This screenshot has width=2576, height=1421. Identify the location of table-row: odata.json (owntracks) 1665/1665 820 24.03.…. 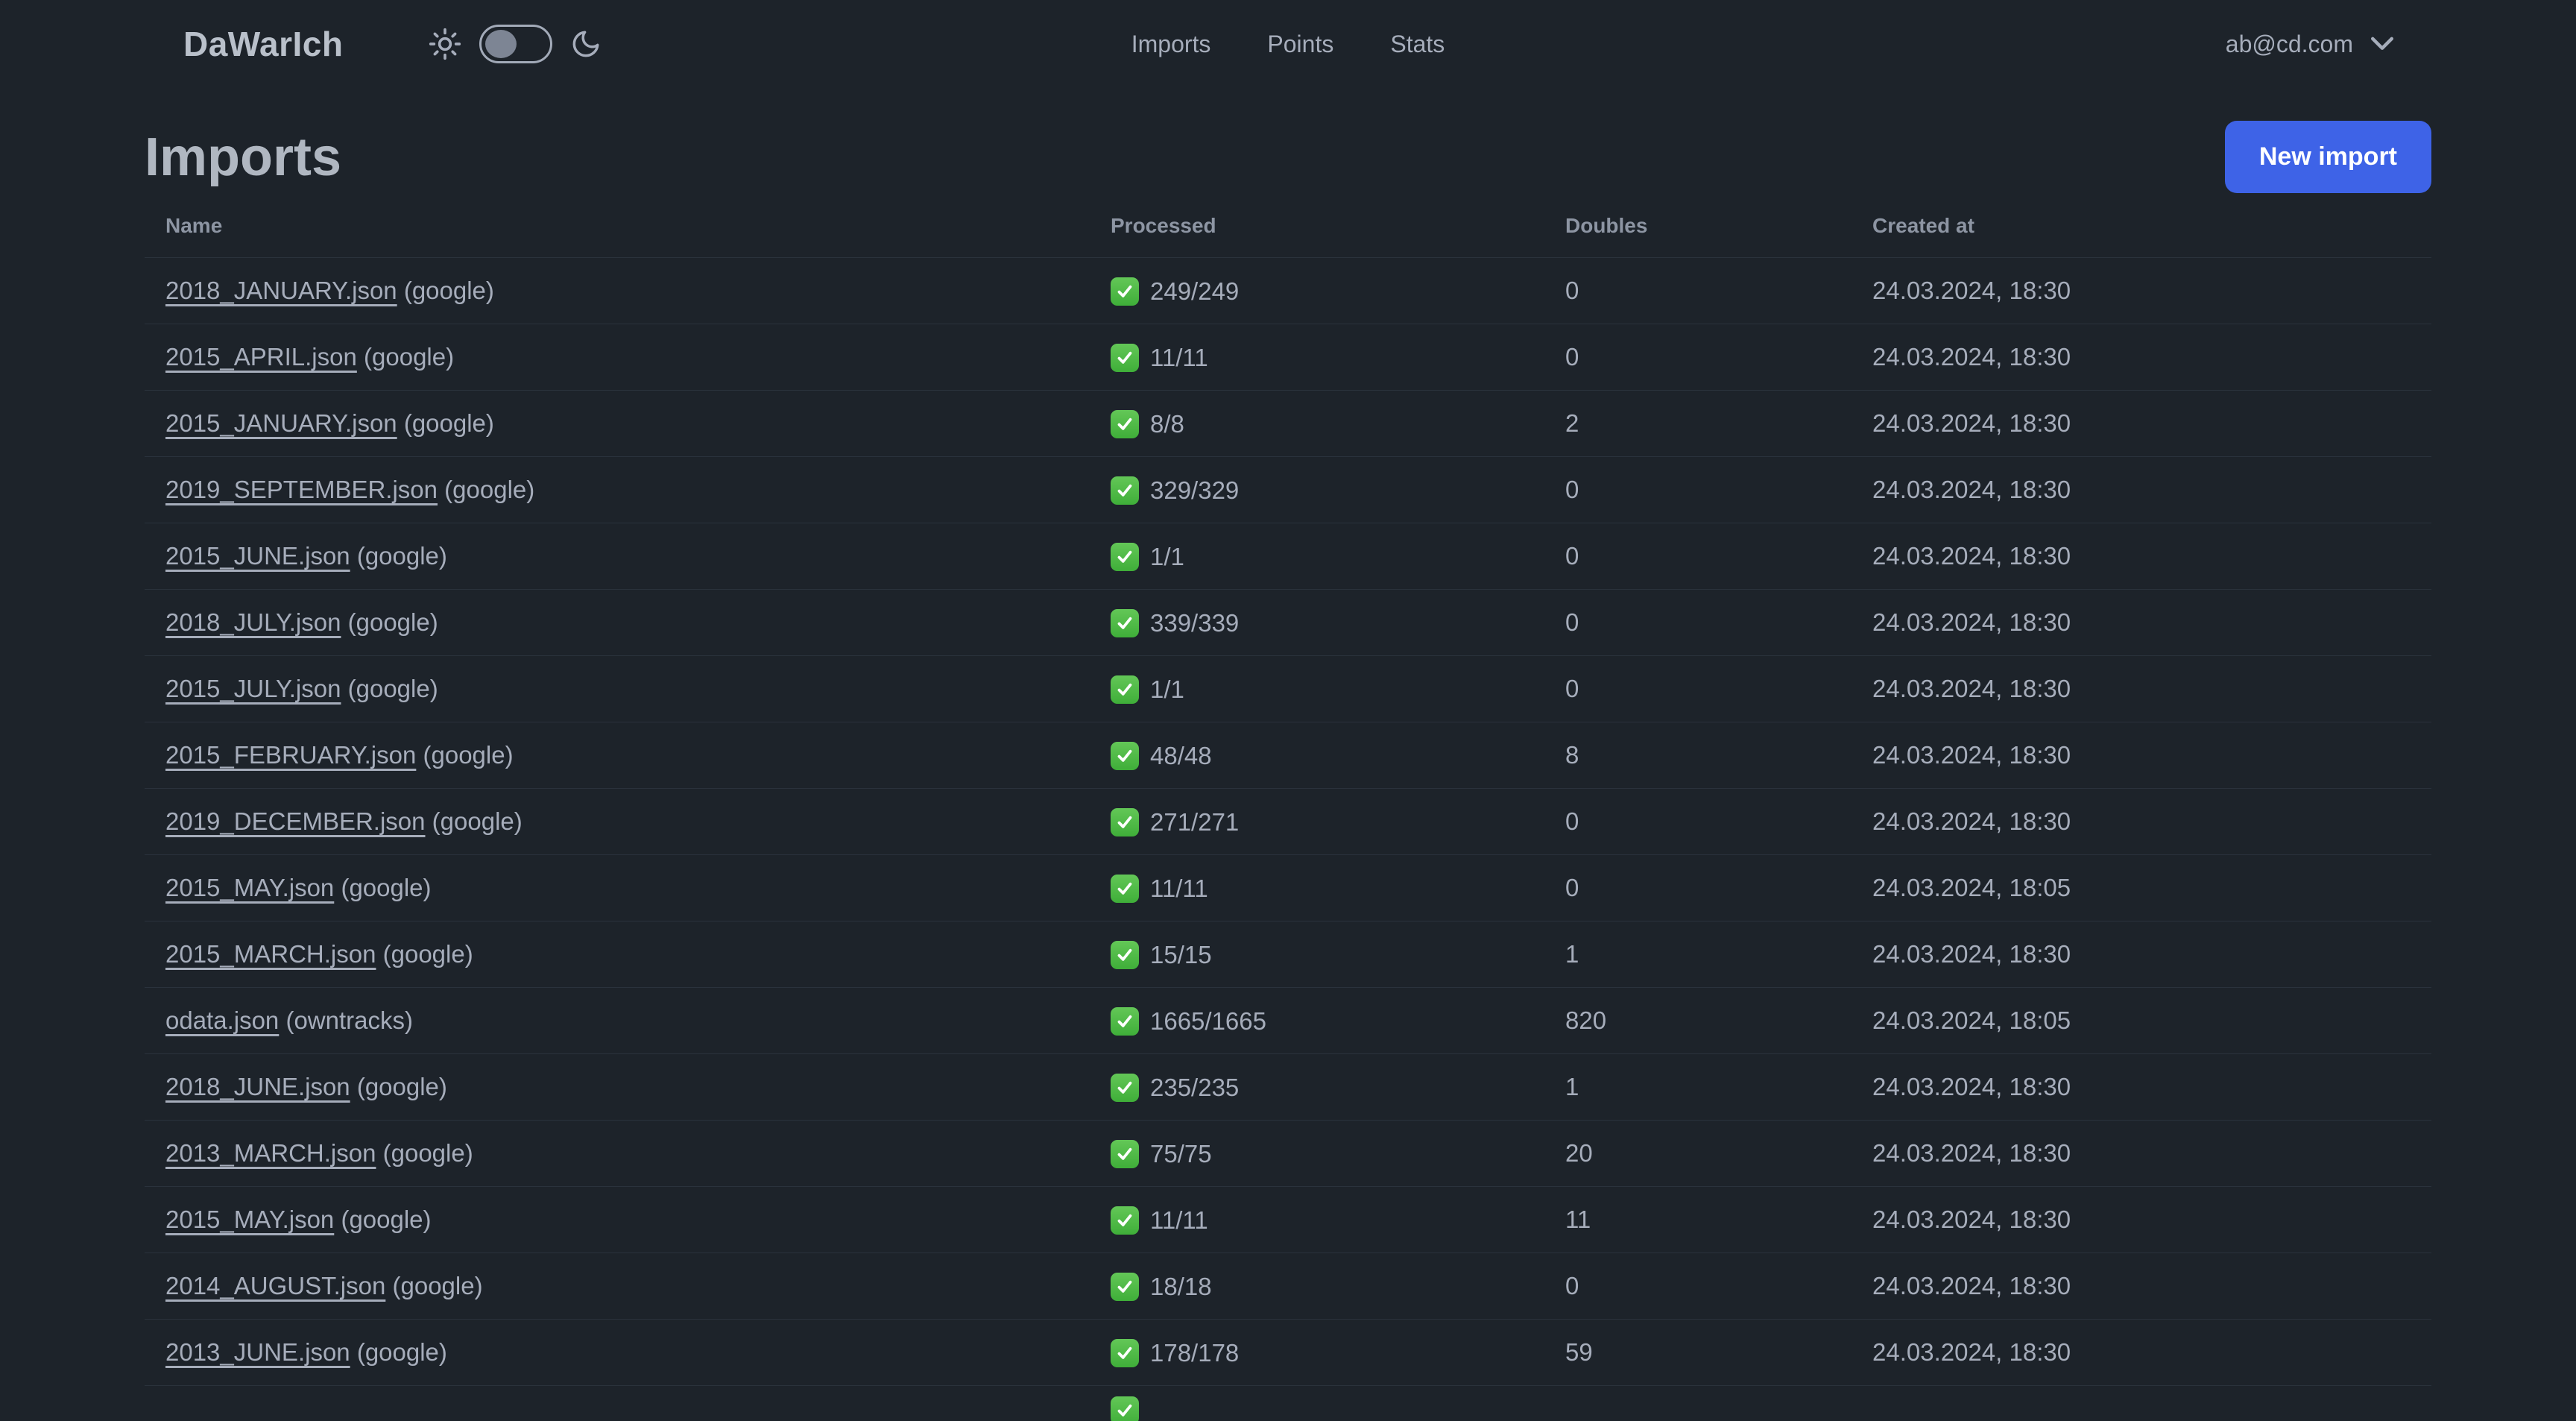
(1288, 1020).